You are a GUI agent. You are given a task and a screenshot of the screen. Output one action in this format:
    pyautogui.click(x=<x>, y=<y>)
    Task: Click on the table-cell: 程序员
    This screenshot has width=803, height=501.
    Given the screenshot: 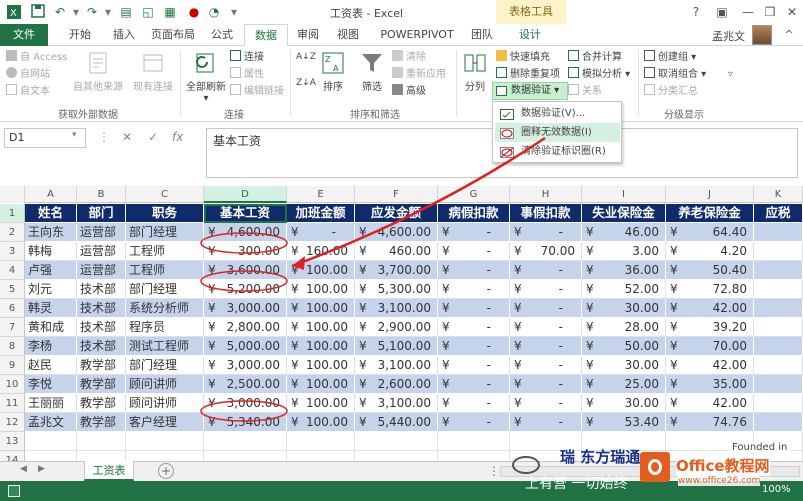 What is the action you would take?
    pyautogui.click(x=165, y=327)
    